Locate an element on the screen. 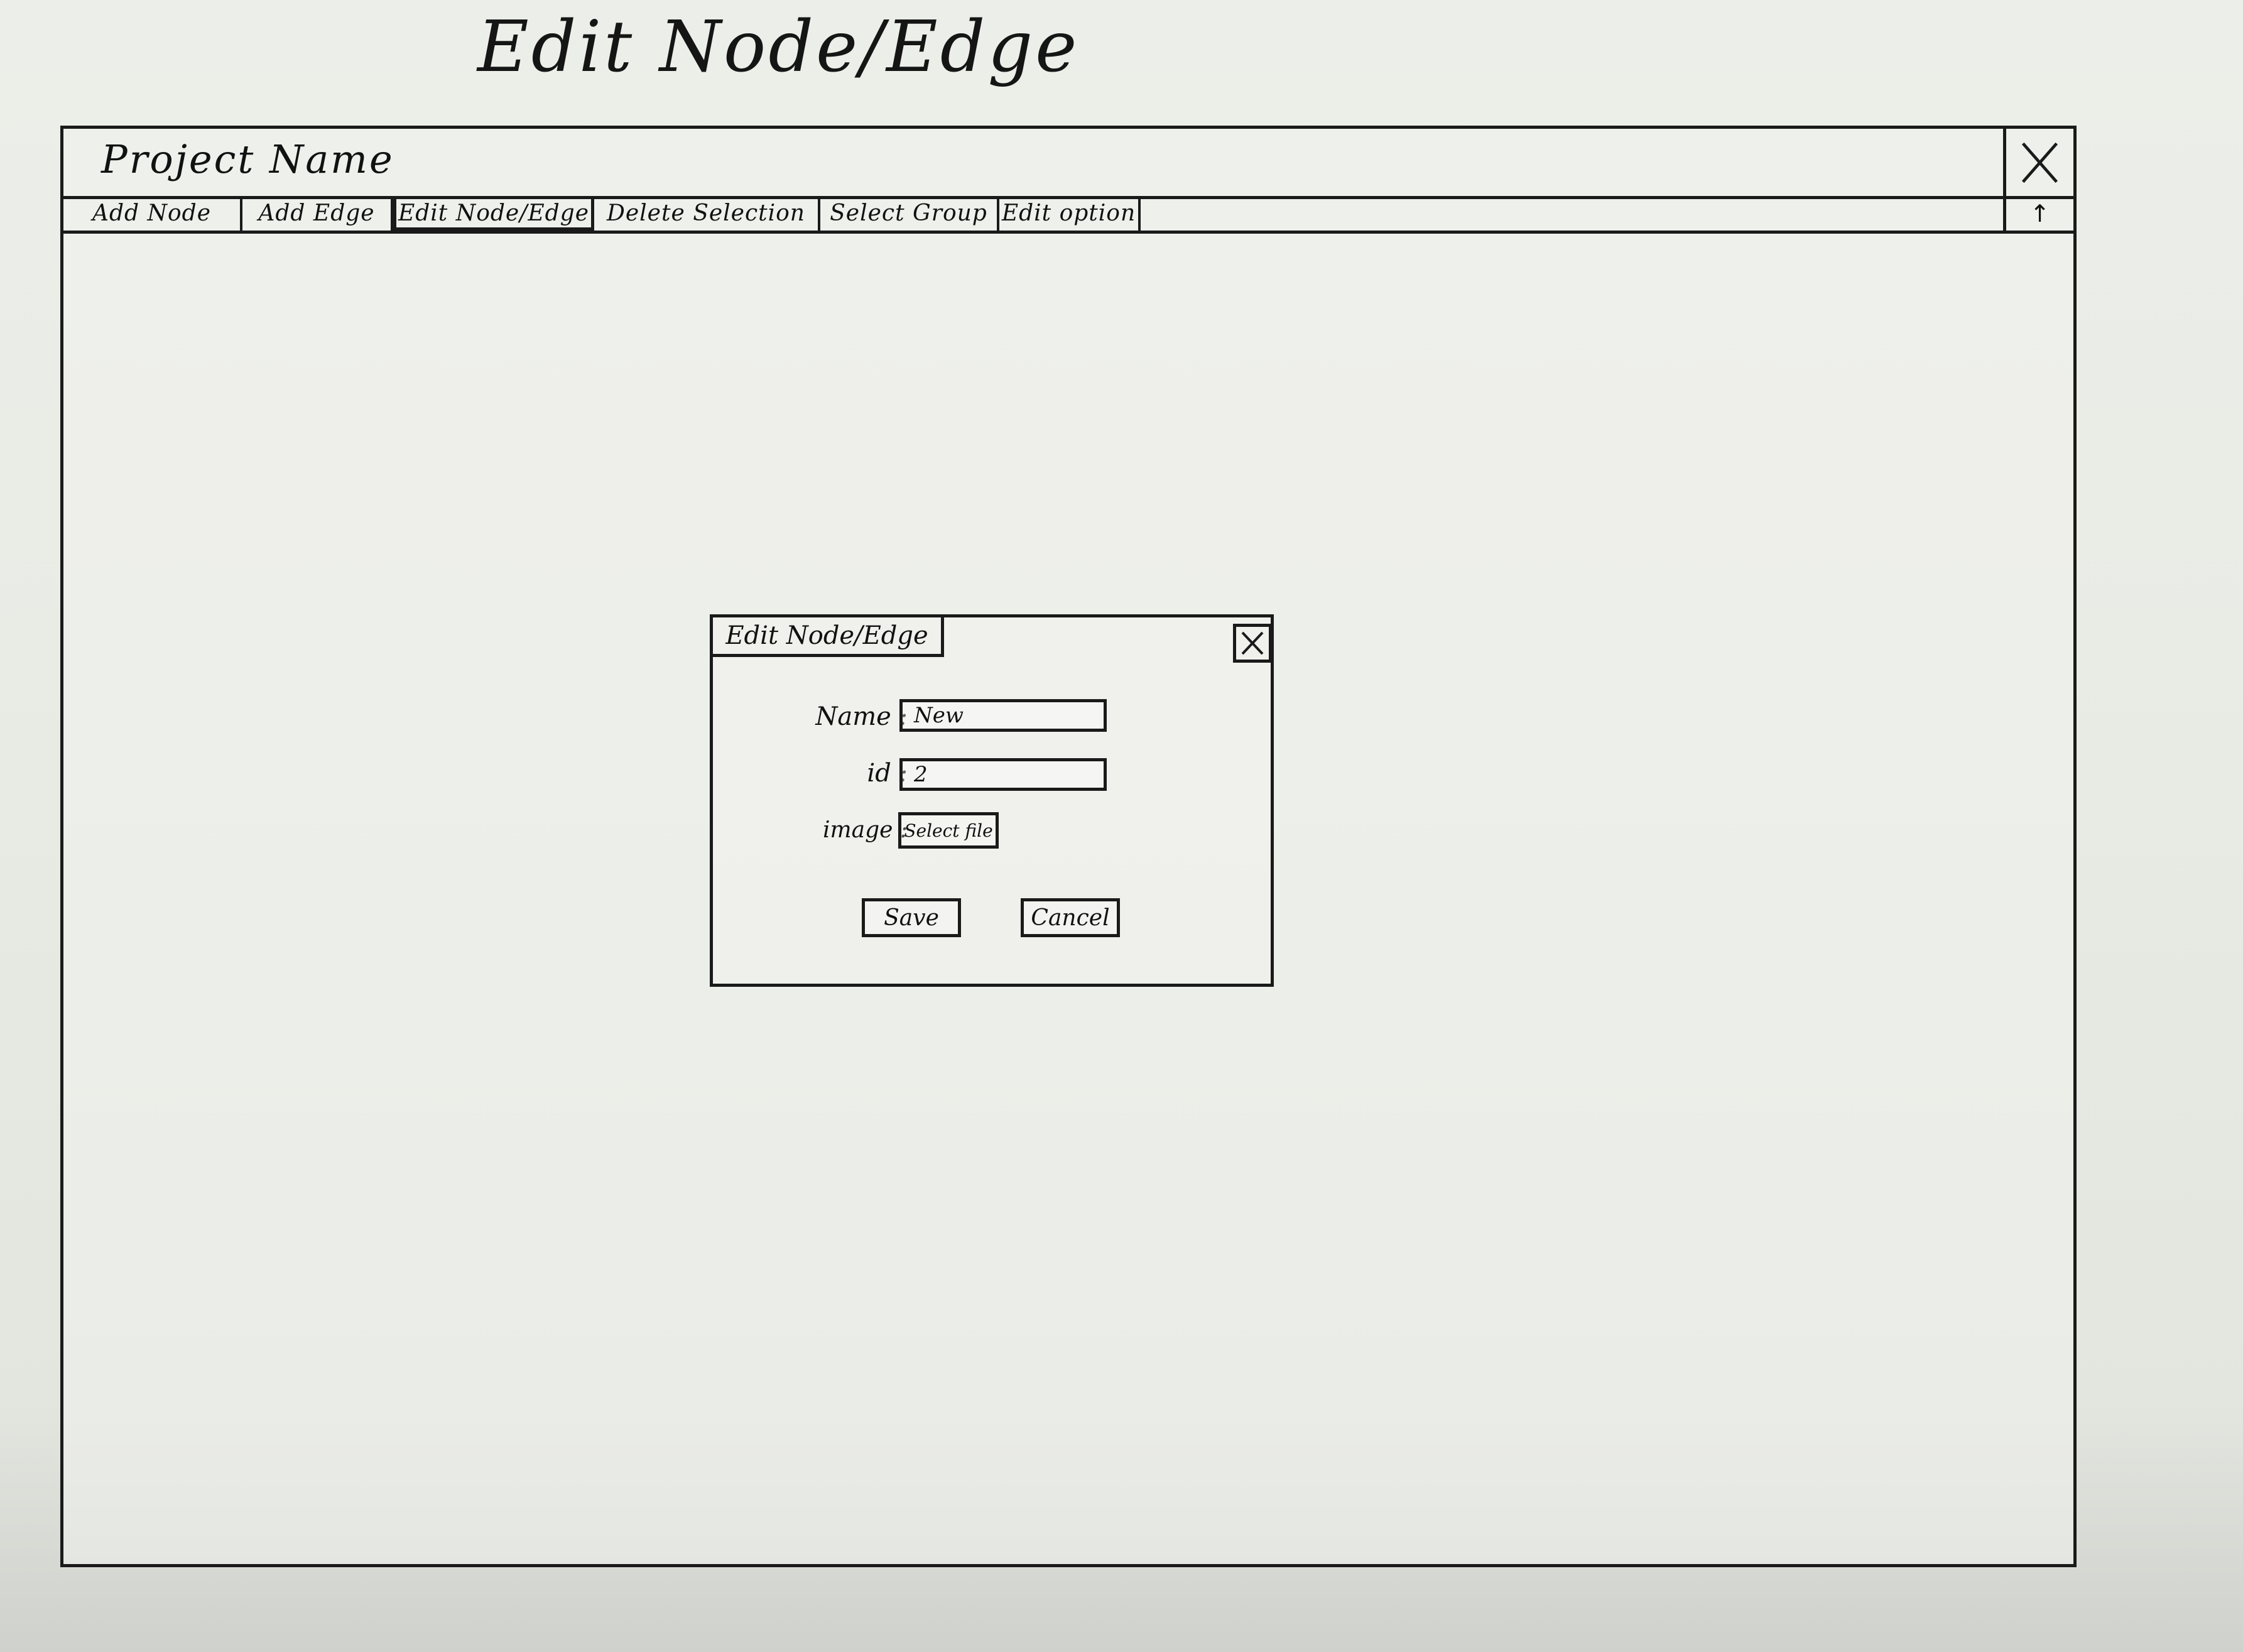  tab-edit-node-edge: Edit Node/Edge is located at coordinates (493, 213).